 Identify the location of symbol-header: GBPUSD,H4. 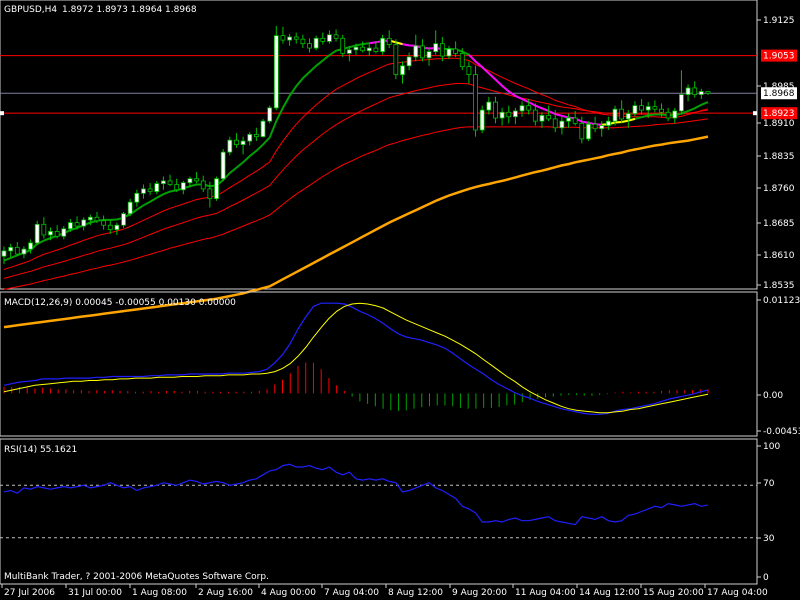
(30, 10).